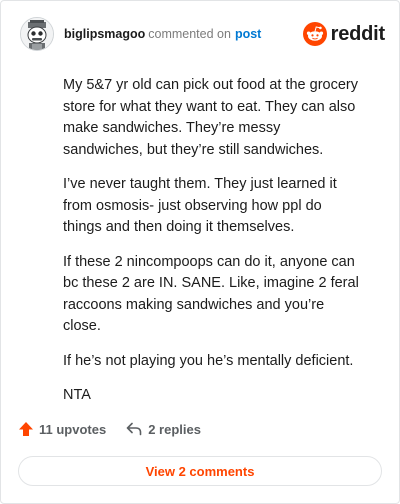 This screenshot has width=400, height=504. I want to click on reddit-logo-icon, so click(314, 34).